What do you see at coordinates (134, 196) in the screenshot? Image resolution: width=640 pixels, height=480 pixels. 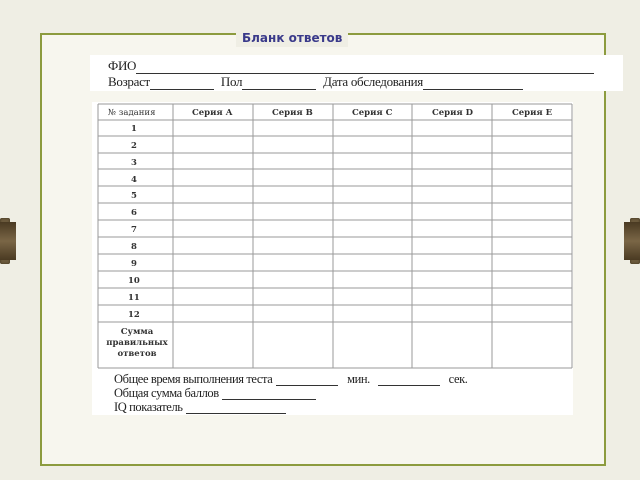 I see `task-number-5: 5` at bounding box center [134, 196].